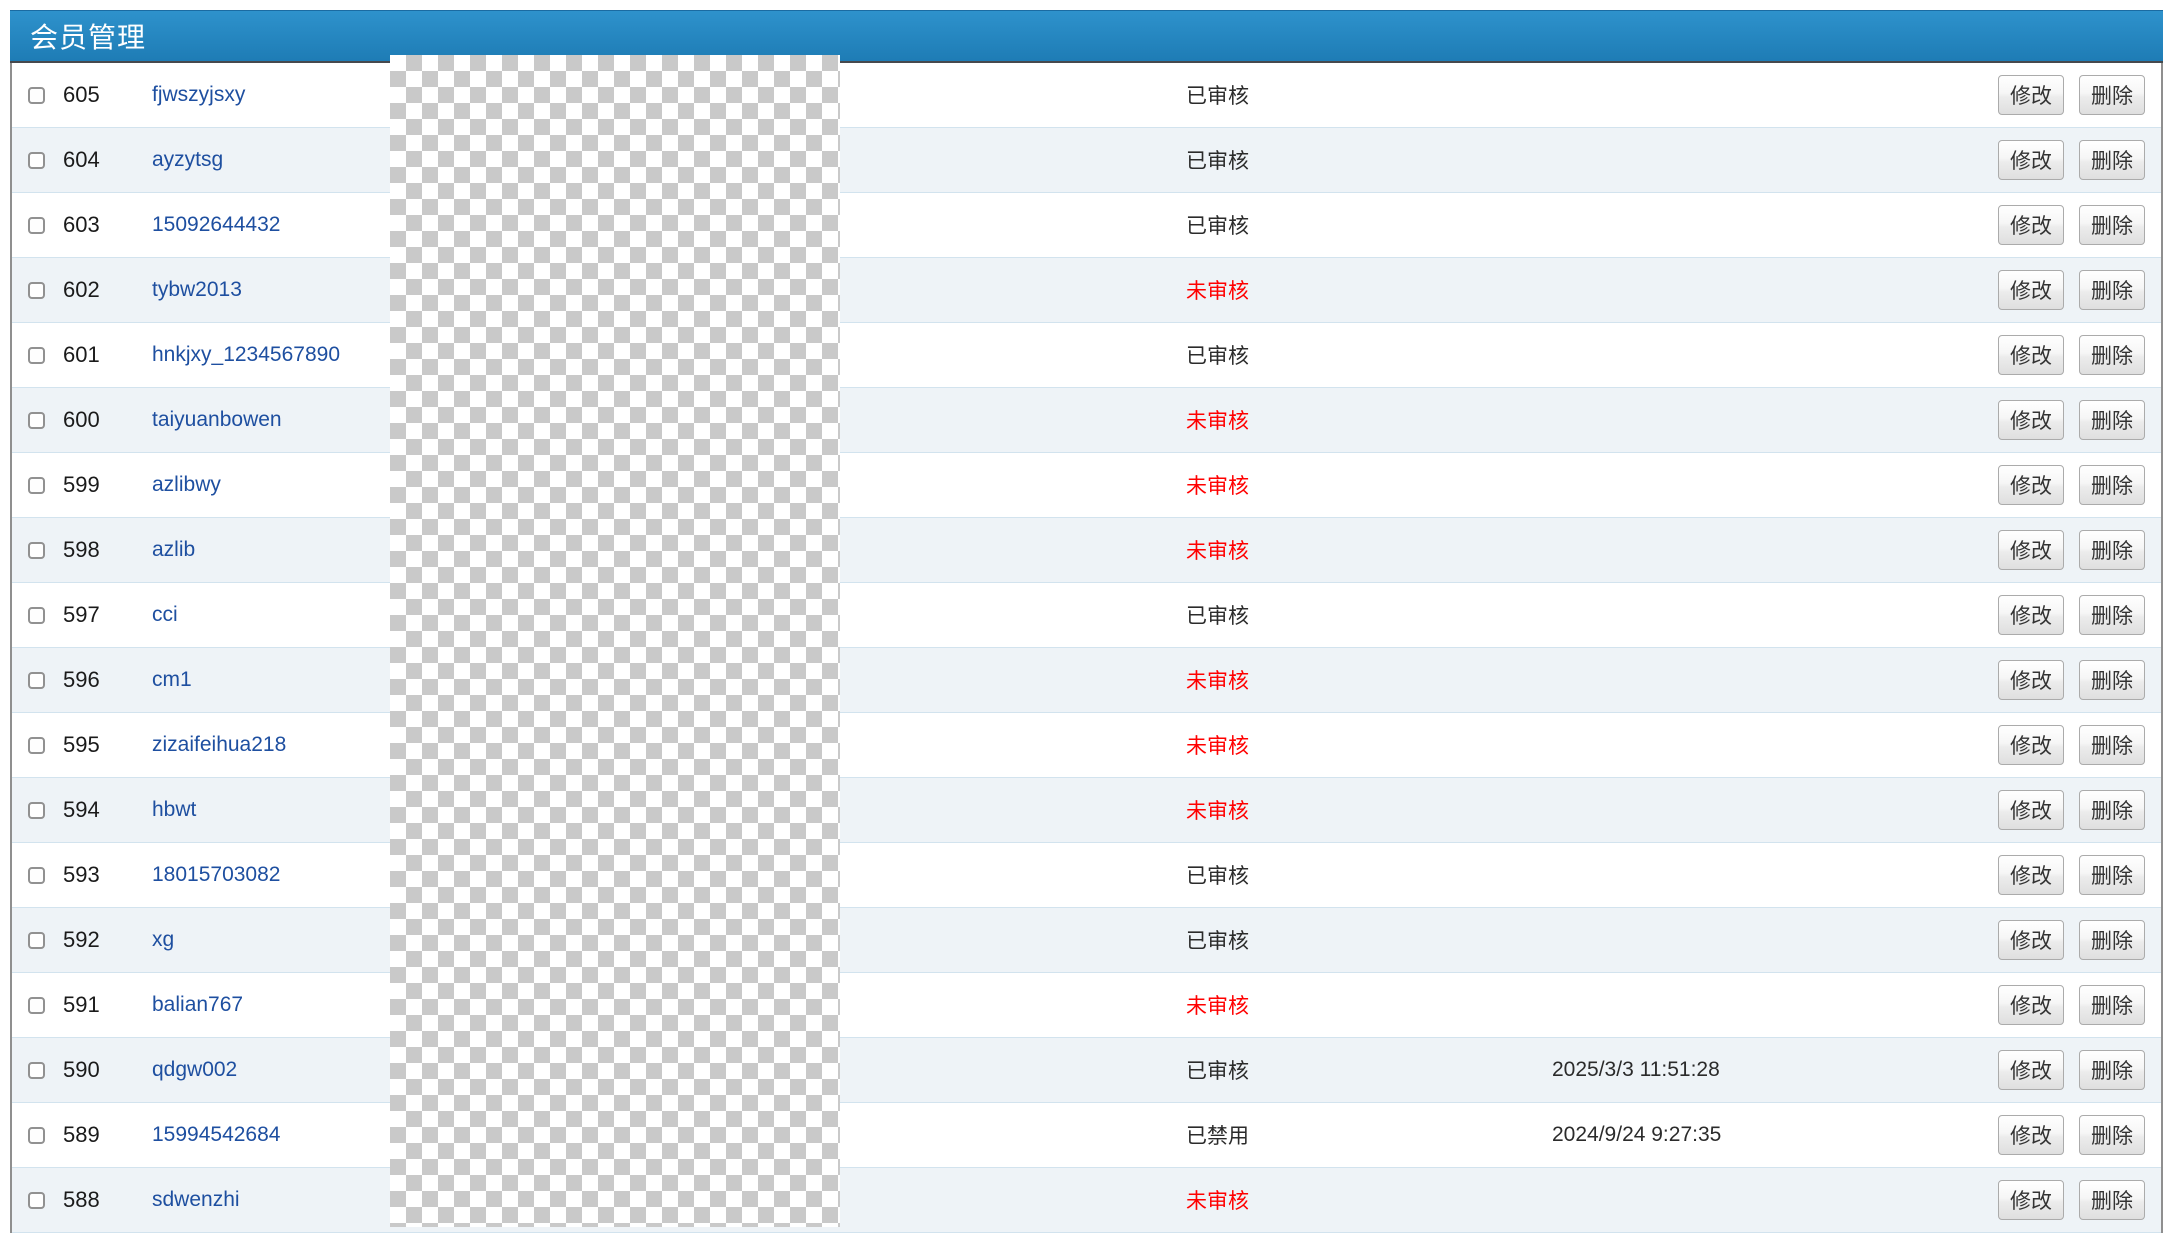 Image resolution: width=2172 pixels, height=1233 pixels. I want to click on member-id: 600, so click(81, 419).